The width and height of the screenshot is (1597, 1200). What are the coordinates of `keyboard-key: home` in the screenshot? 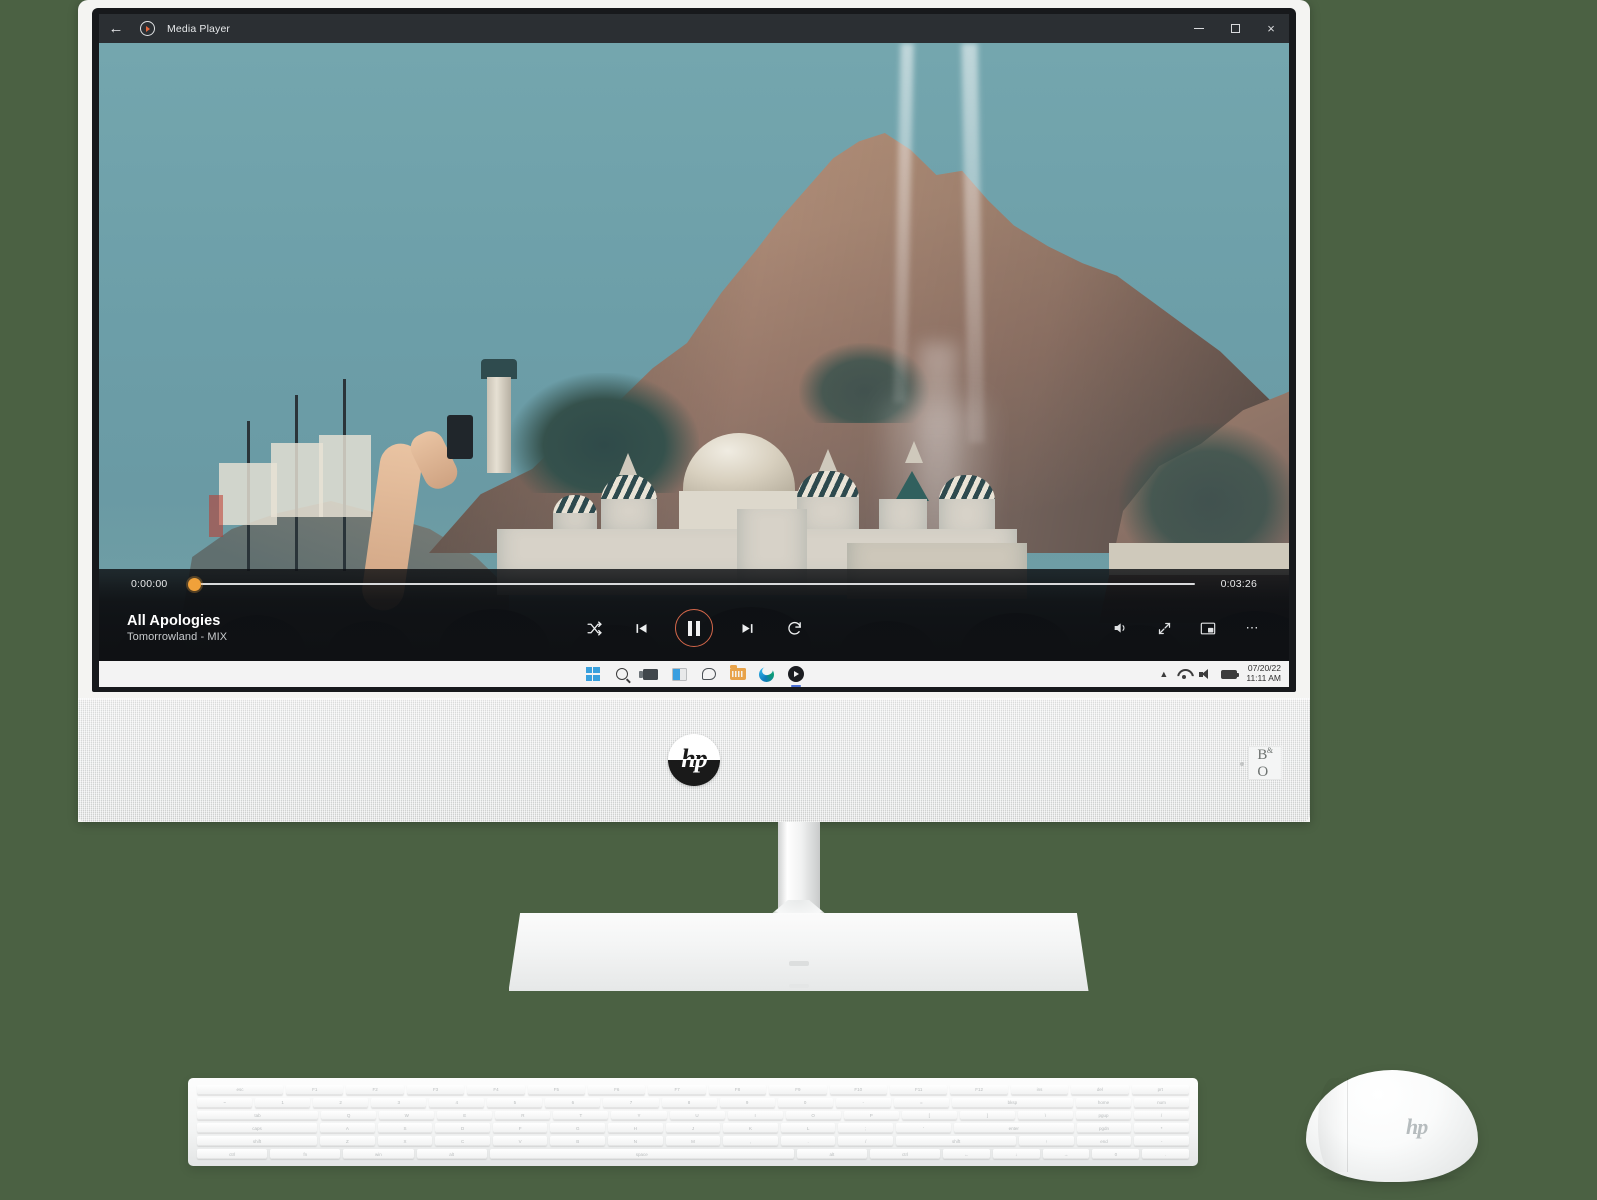 It's located at (1103, 1102).